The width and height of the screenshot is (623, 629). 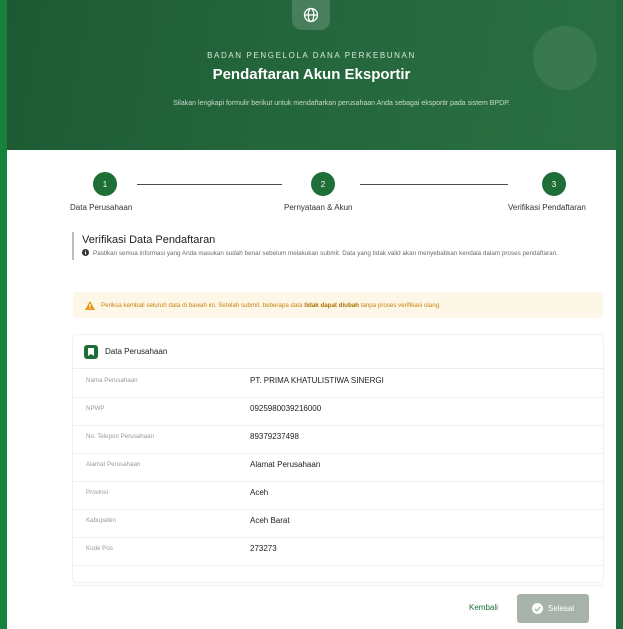 I want to click on row-label: NPWP, so click(x=95, y=408).